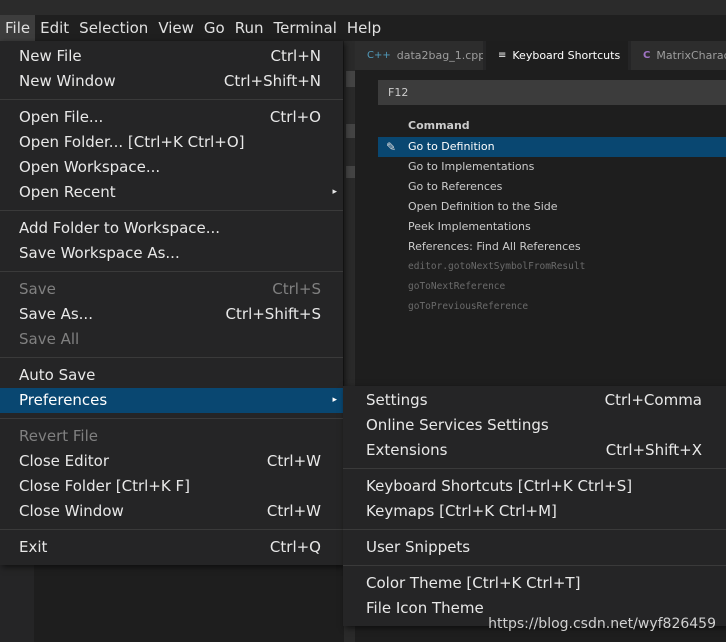 The image size is (726, 642). What do you see at coordinates (334, 400) in the screenshot?
I see `submenu-arrow-icon: ▸` at bounding box center [334, 400].